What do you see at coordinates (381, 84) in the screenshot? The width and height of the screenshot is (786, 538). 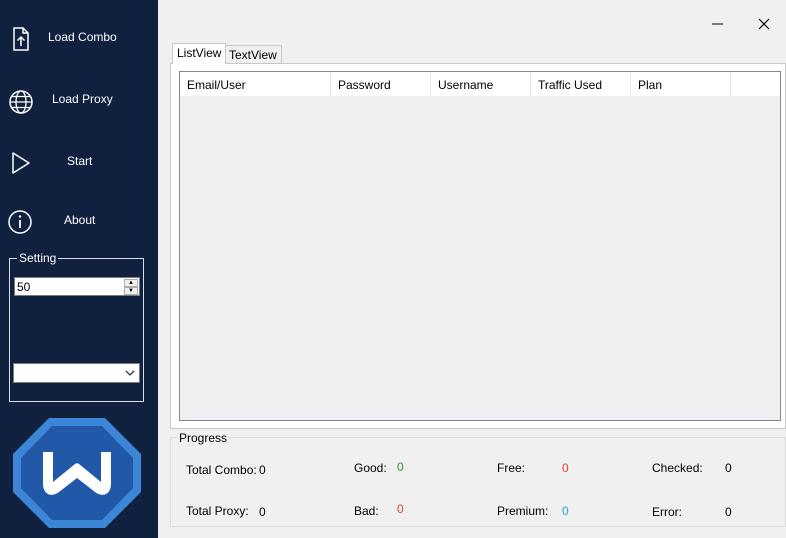 I see `column-header-password: Password` at bounding box center [381, 84].